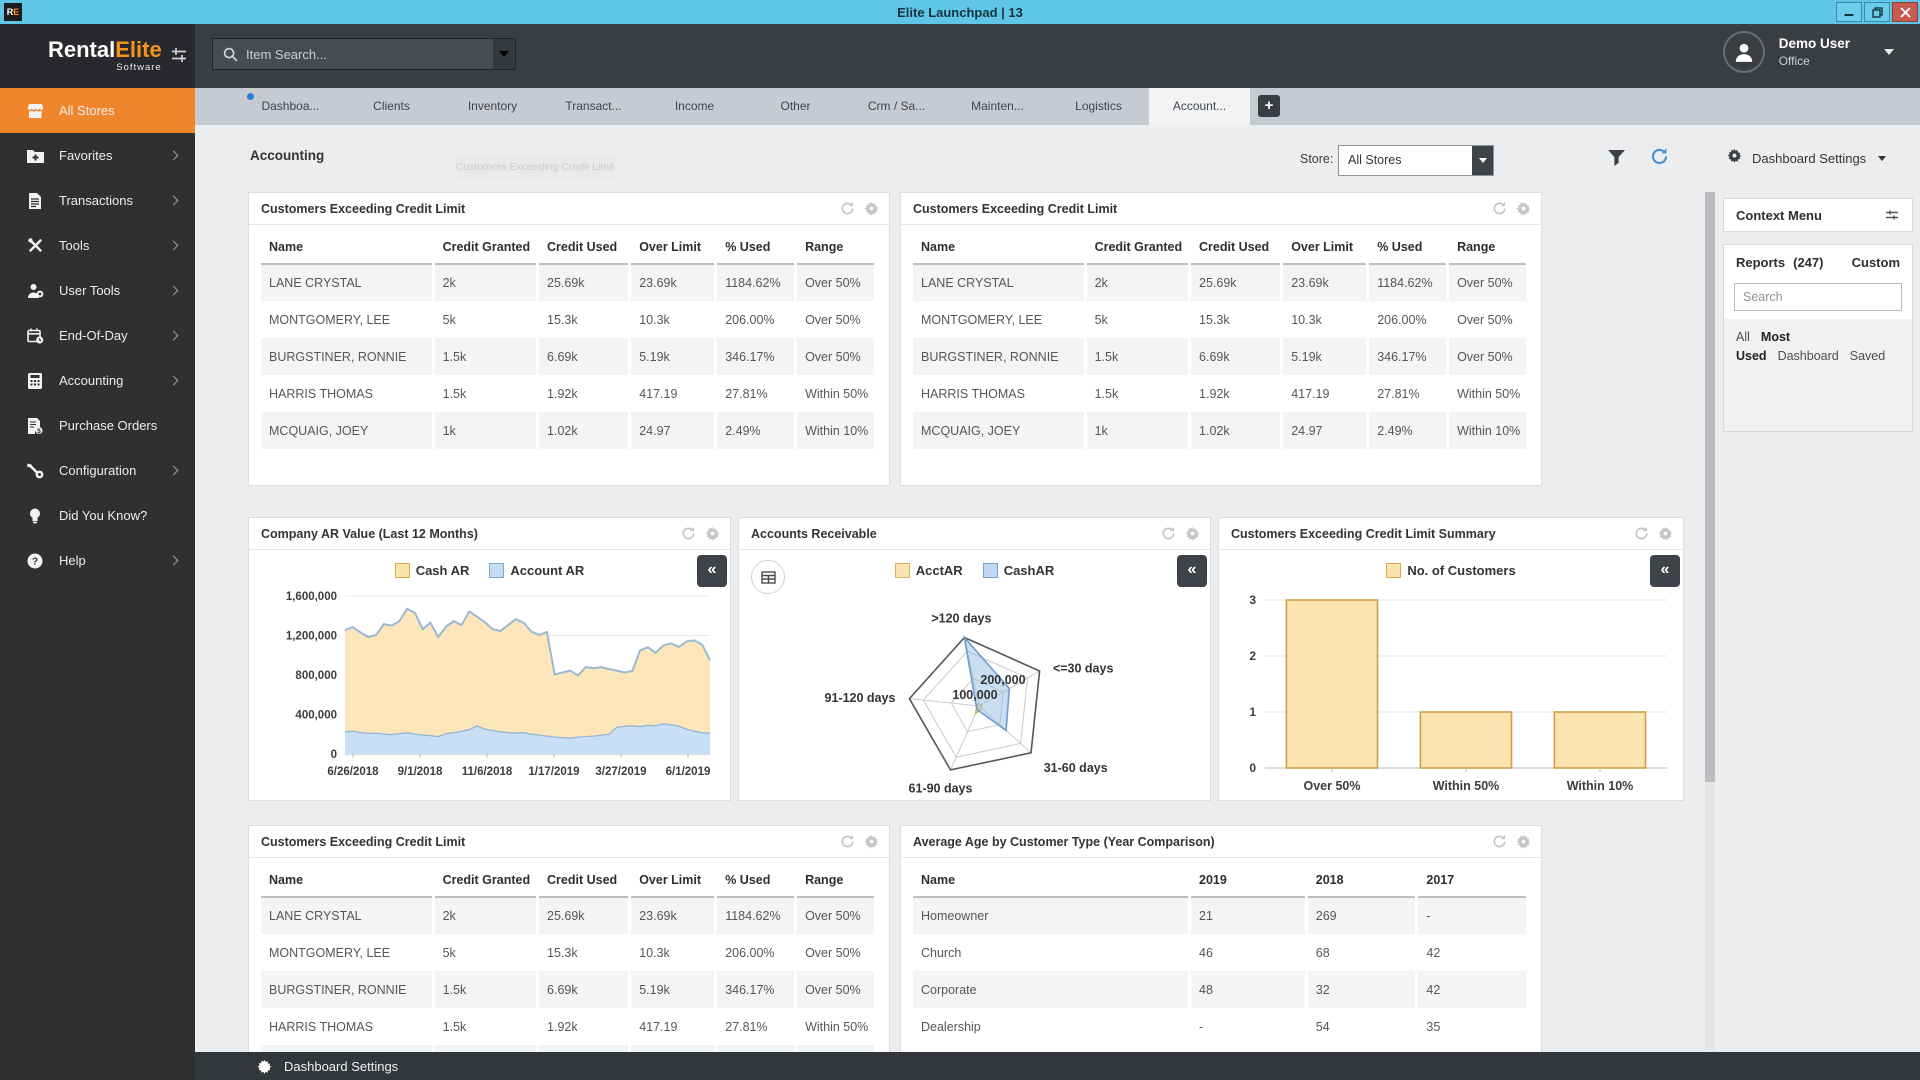 The width and height of the screenshot is (1920, 1080). I want to click on table-view-toggle-button, so click(768, 577).